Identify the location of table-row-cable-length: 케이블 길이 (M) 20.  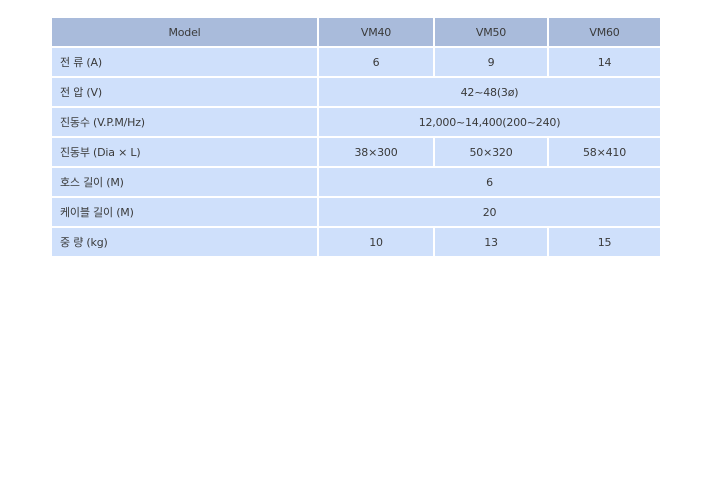
(356, 212).